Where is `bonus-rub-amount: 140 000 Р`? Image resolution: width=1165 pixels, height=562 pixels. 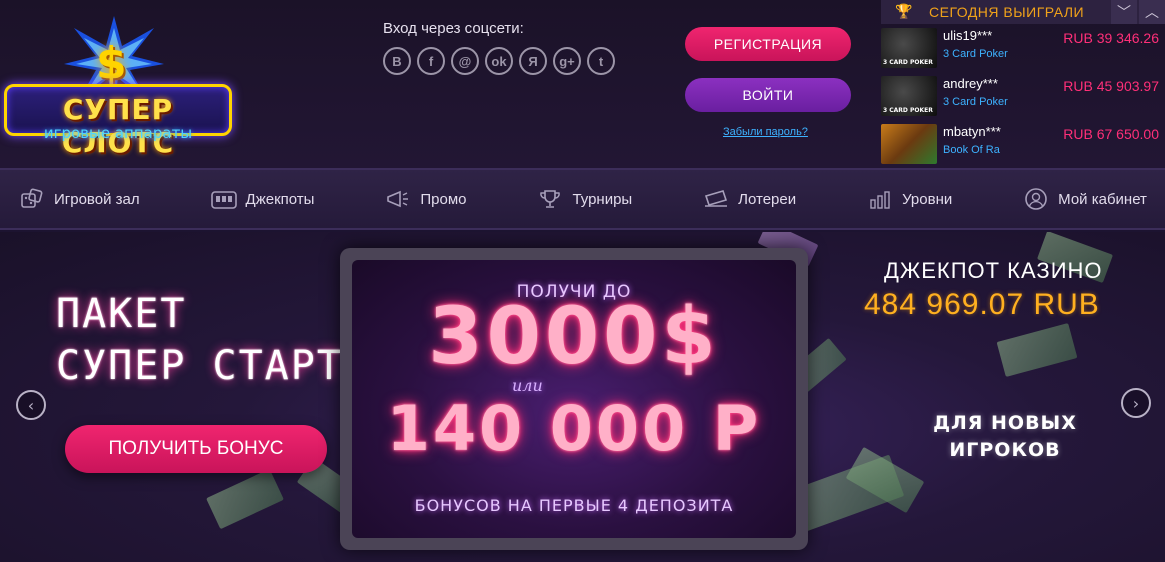 bonus-rub-amount: 140 000 Р is located at coordinates (574, 428).